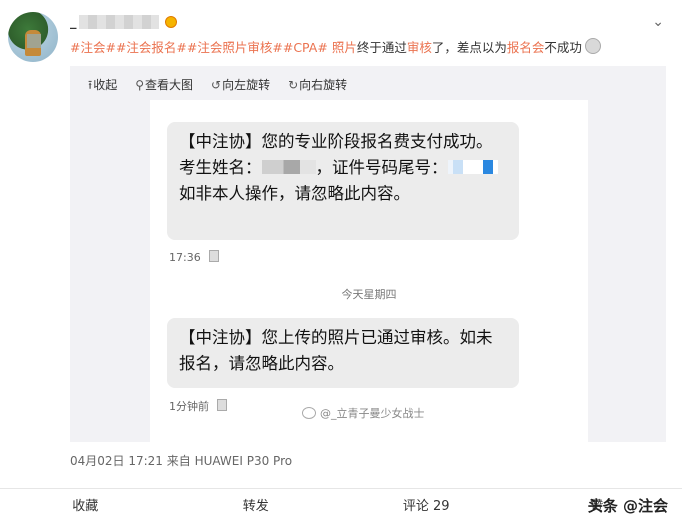 The height and width of the screenshot is (529, 682). I want to click on hashtag: #注会报名#, so click(151, 47).